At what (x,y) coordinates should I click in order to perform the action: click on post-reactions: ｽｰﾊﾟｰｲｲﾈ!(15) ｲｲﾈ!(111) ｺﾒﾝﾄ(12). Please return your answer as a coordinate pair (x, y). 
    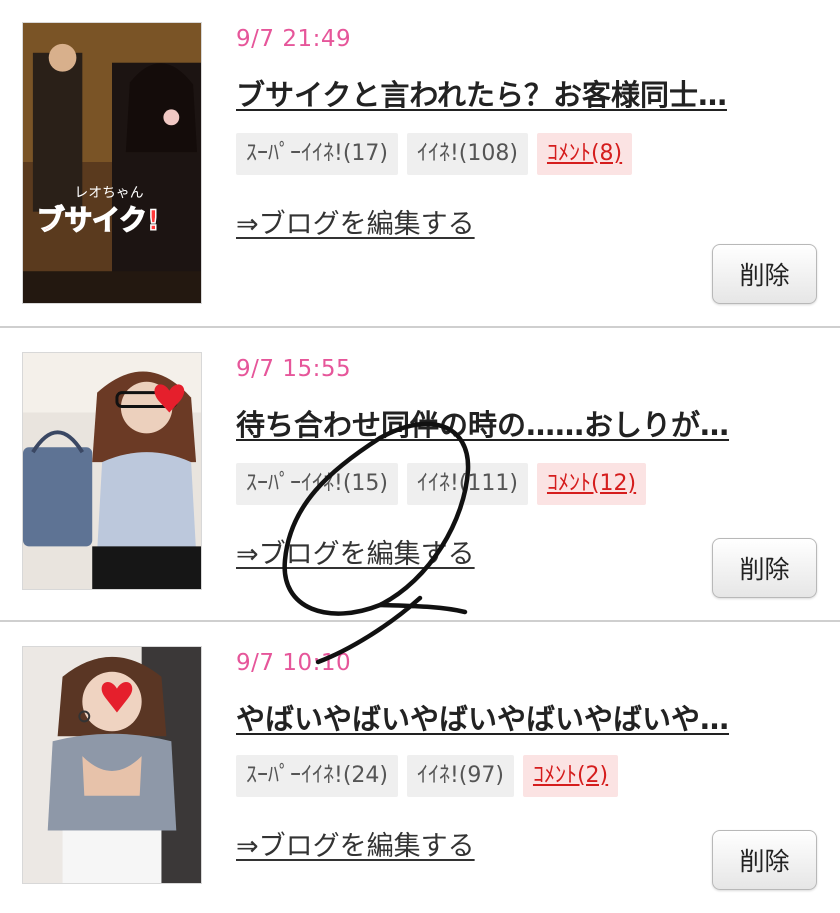
    Looking at the image, I should click on (441, 484).